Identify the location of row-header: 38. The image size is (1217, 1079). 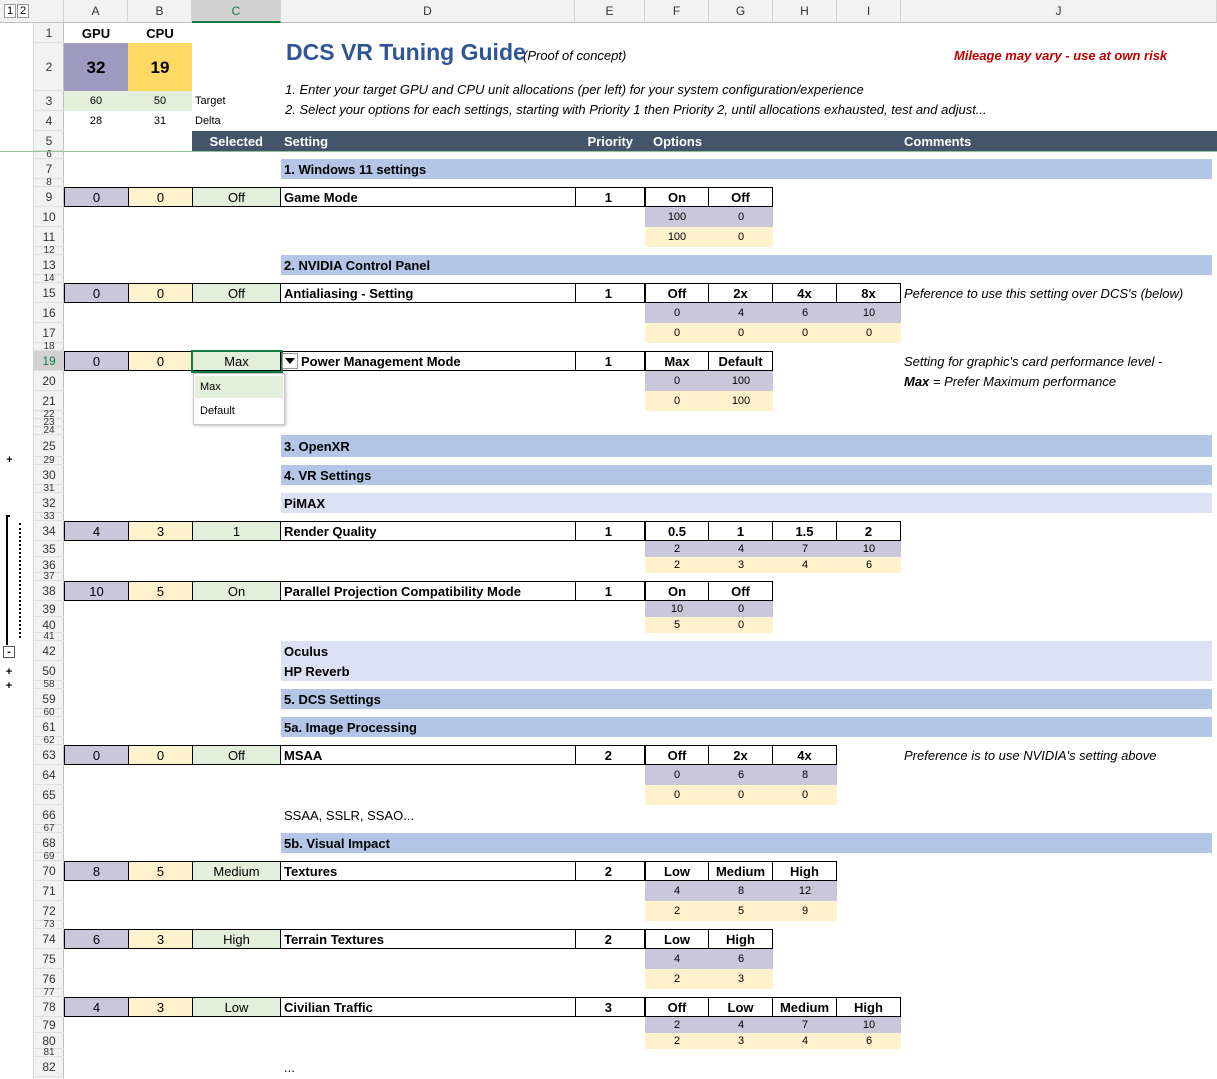
(49, 591).